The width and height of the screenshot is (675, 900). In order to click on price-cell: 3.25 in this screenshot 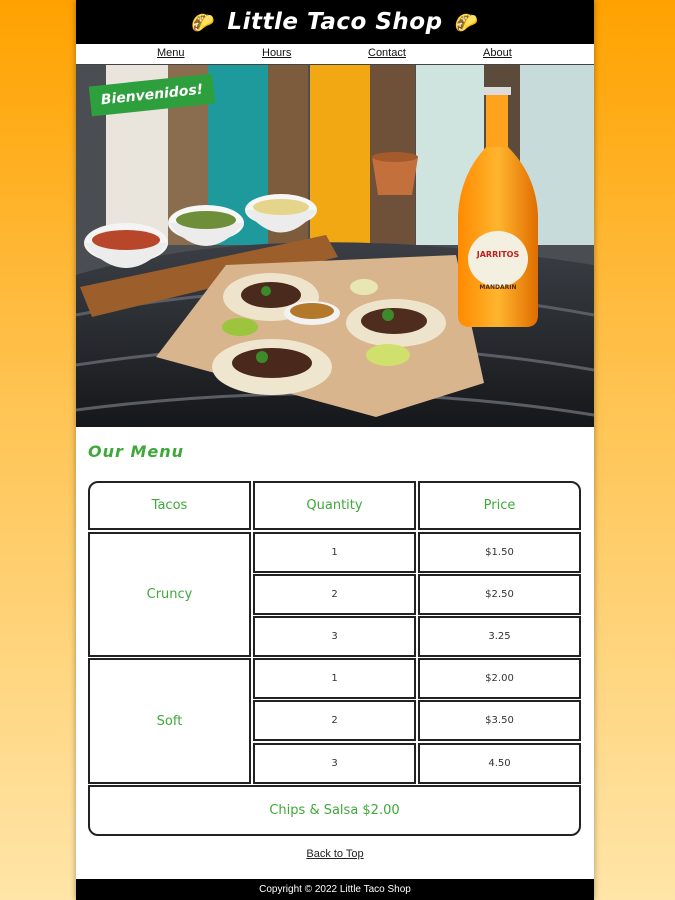, I will do `click(499, 636)`.